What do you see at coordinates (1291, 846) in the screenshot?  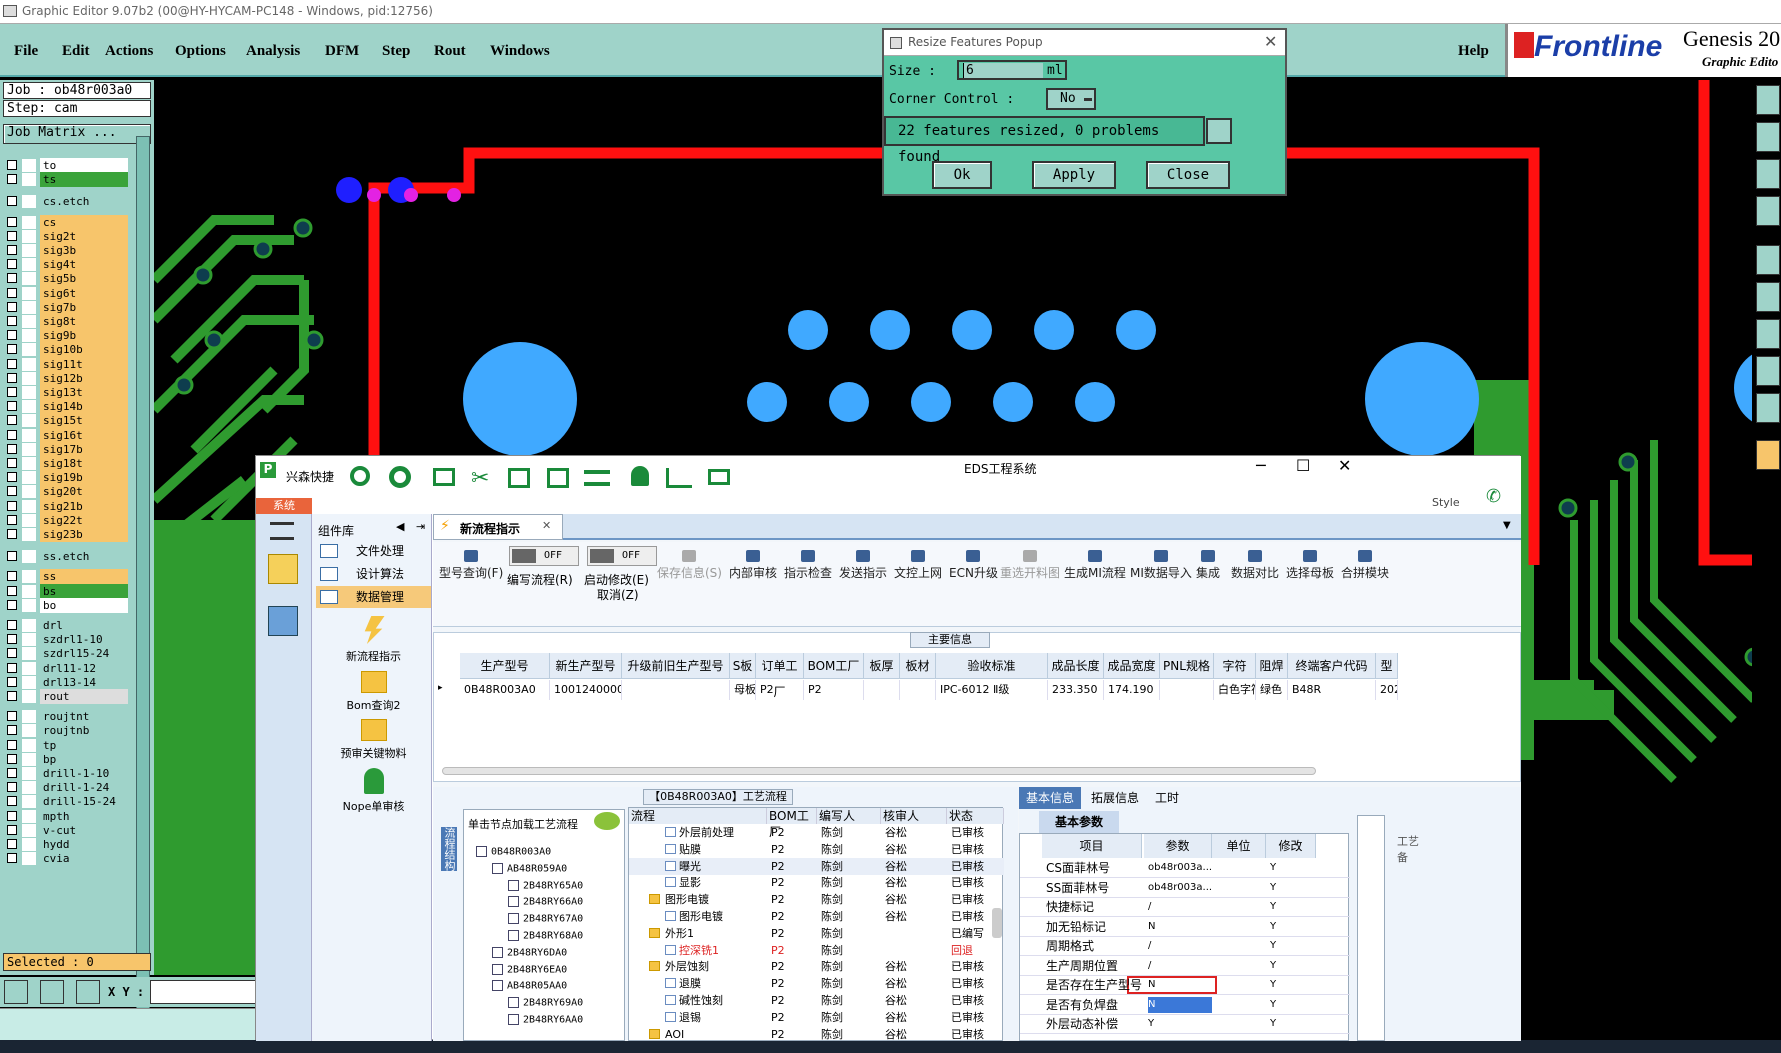 I see `param-column-header: 修改` at bounding box center [1291, 846].